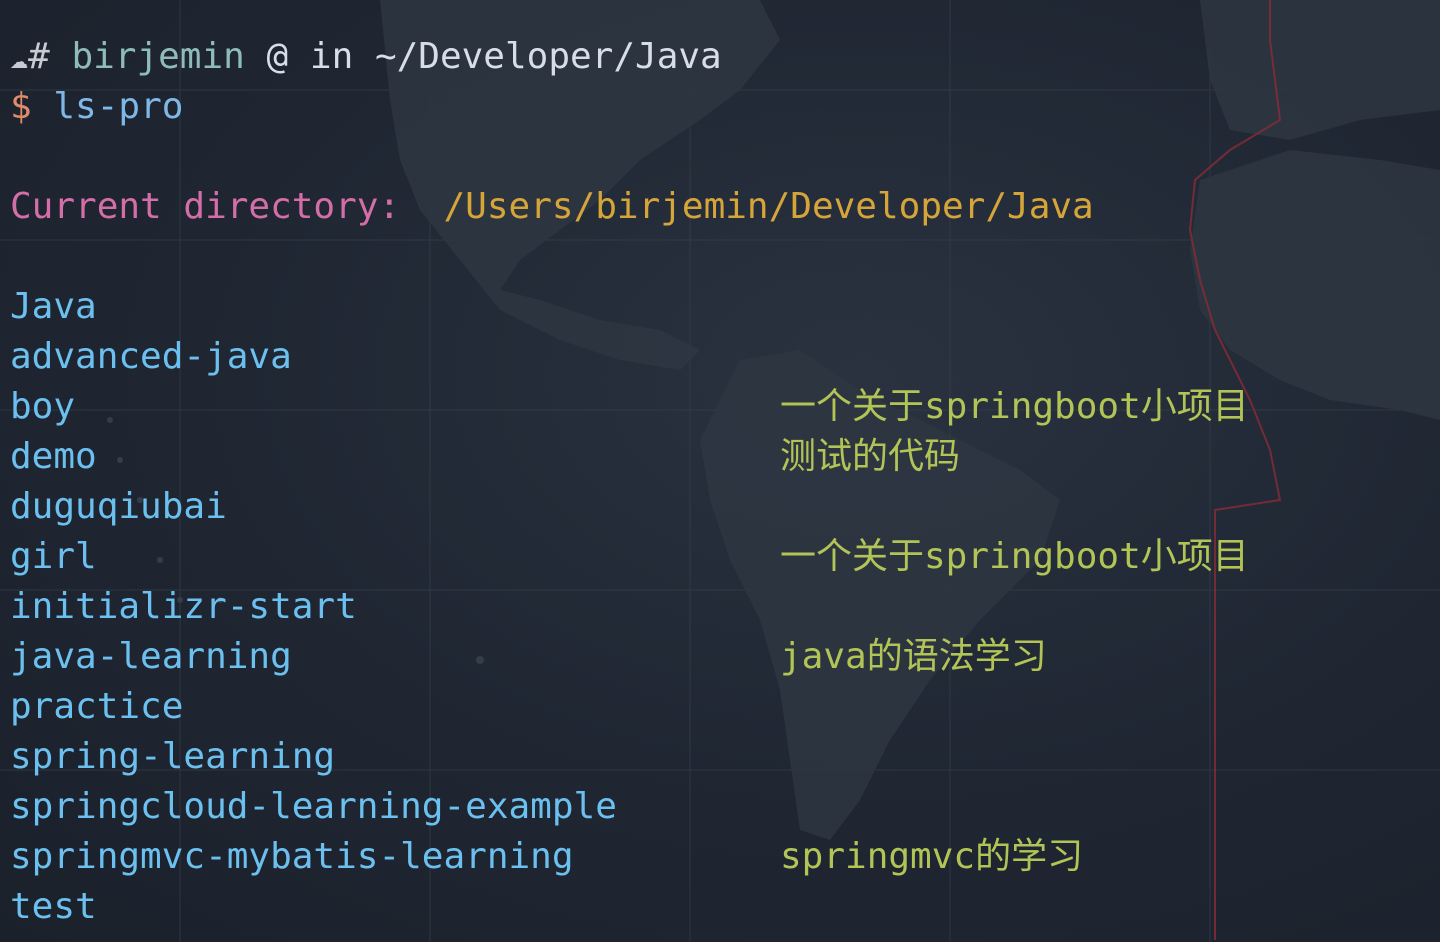  I want to click on entry-name: java-learning, so click(151, 656).